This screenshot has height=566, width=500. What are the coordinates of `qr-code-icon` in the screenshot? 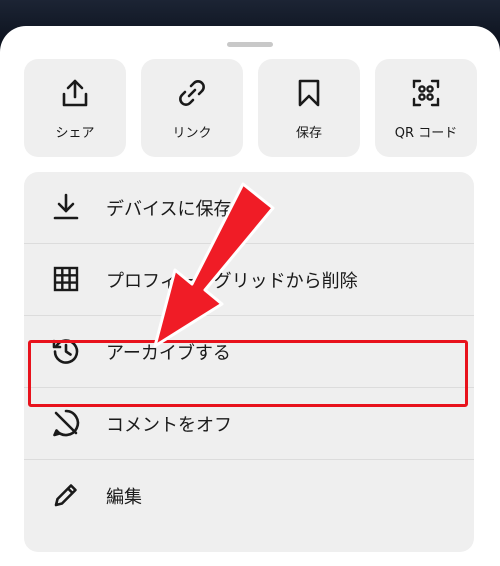 It's located at (426, 93).